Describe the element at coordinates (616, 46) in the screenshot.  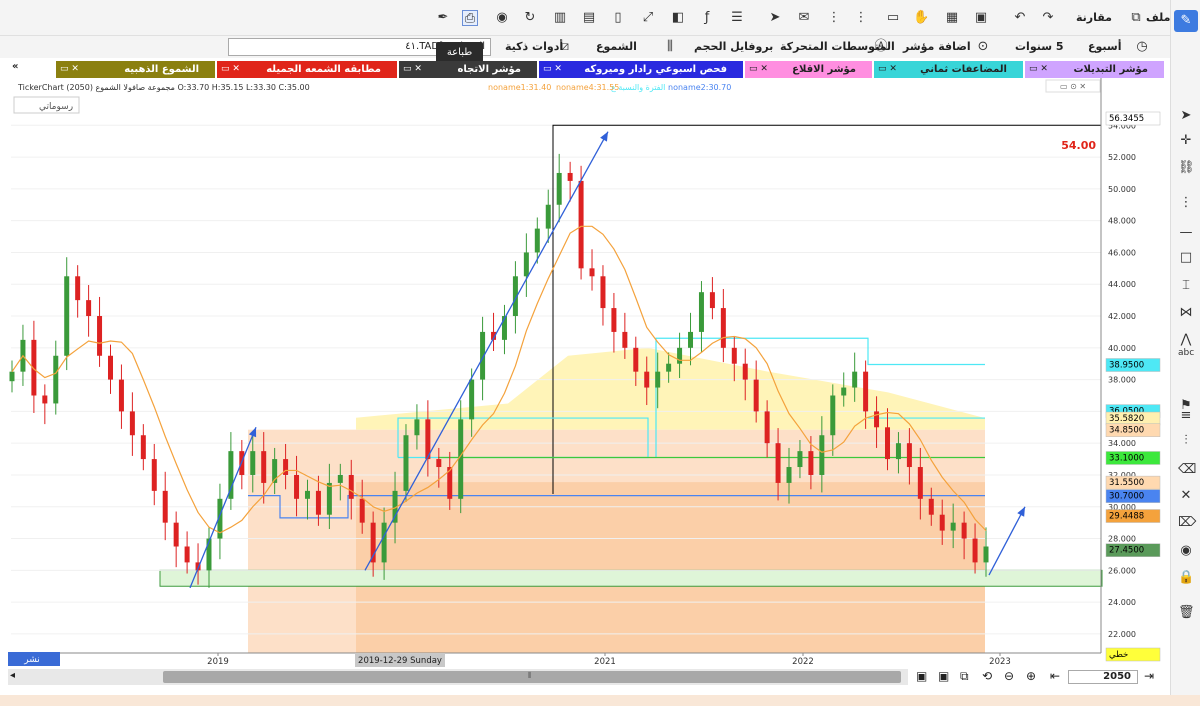
I see `candles-button: الشموع` at that location.